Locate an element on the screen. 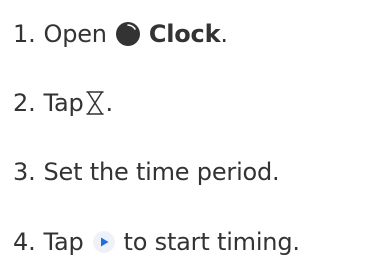 The image size is (367, 264). step-number: 2. is located at coordinates (24, 103).